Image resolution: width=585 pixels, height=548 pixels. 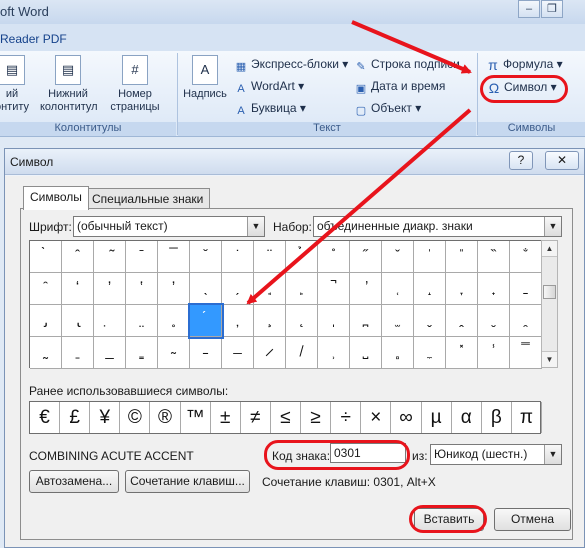 What do you see at coordinates (206, 289) in the screenshot?
I see `symbol-cell: ̖` at bounding box center [206, 289].